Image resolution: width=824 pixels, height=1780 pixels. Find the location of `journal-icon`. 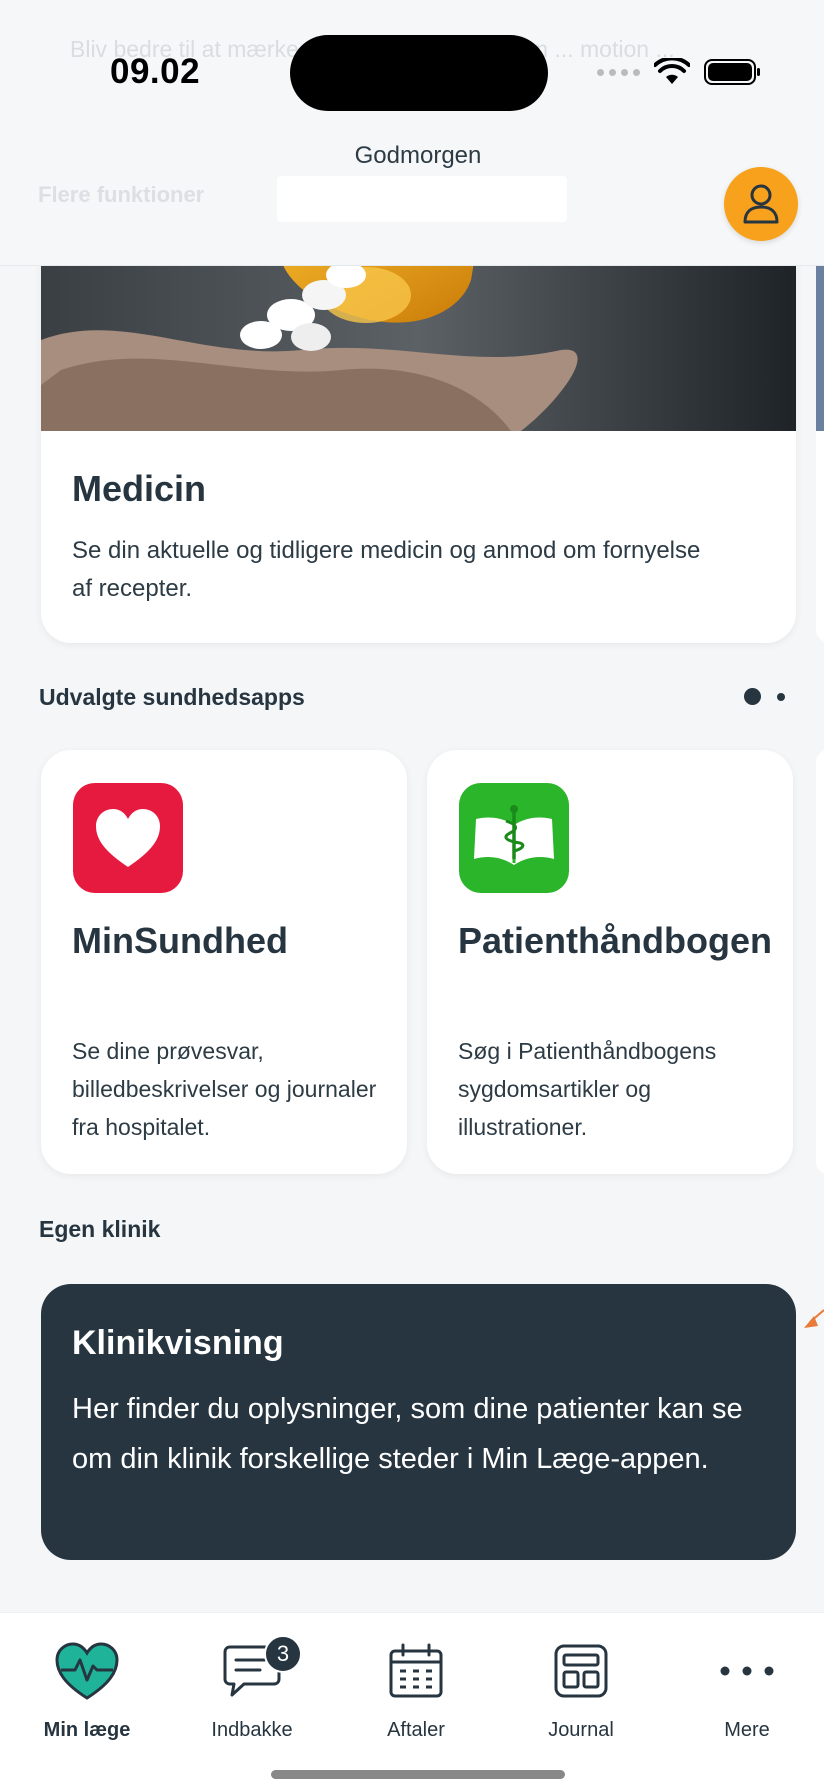

journal-icon is located at coordinates (581, 1671).